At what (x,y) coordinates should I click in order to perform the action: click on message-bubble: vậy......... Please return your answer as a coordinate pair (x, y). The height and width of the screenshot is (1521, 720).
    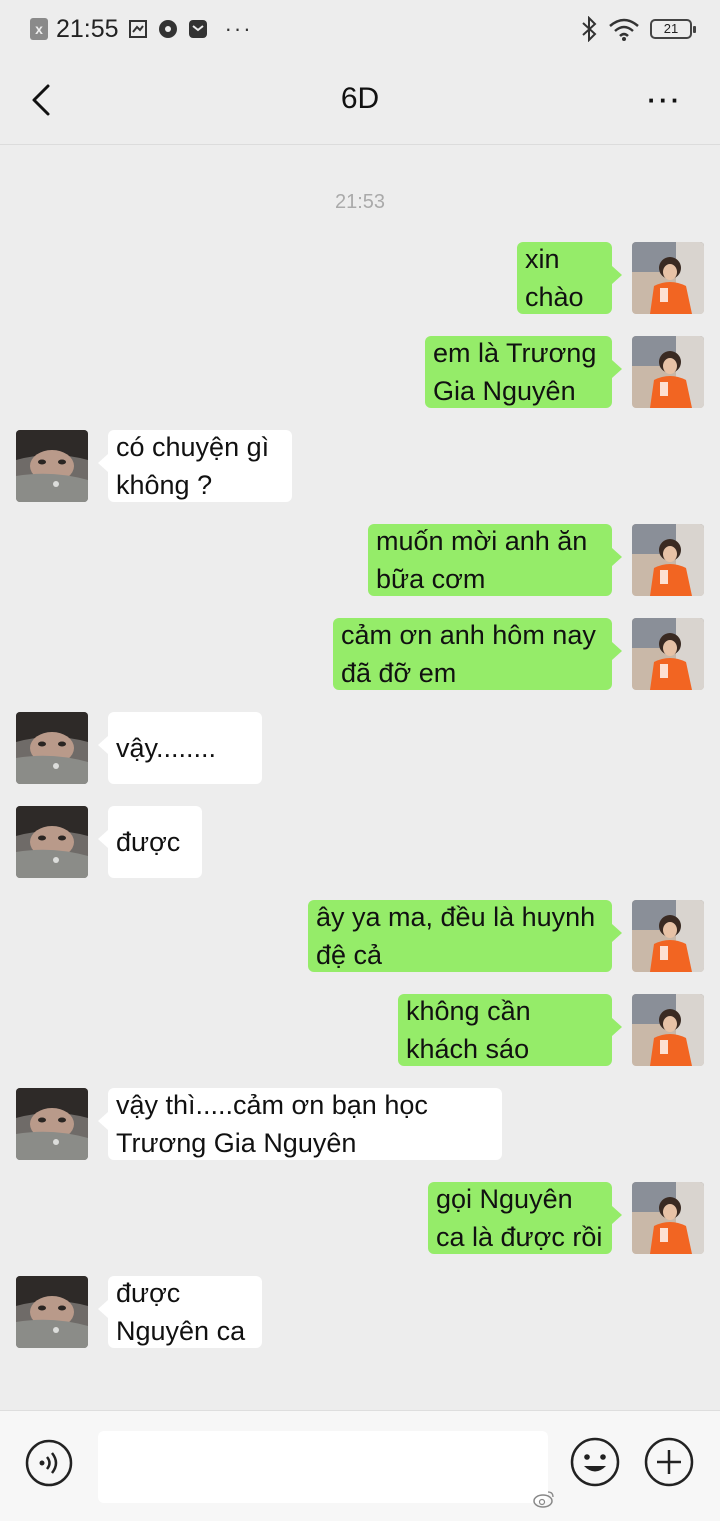
    Looking at the image, I should click on (180, 748).